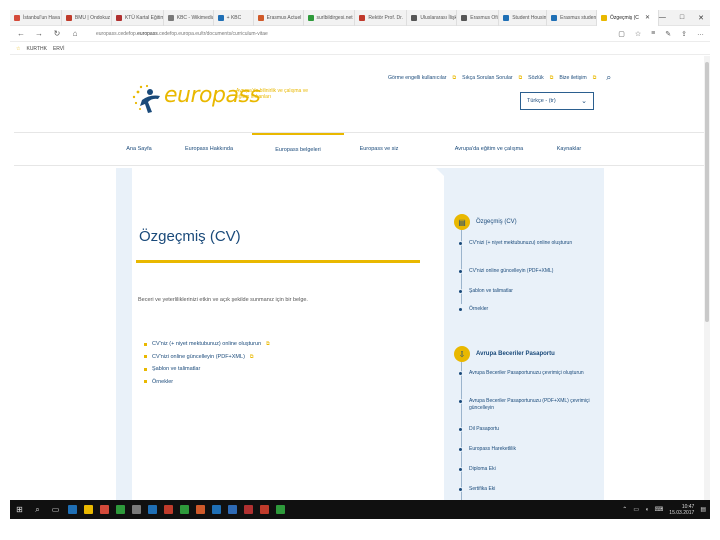 This screenshot has width=720, height=540. I want to click on side-link-text: Europass Hareketlilik, so click(492, 449).